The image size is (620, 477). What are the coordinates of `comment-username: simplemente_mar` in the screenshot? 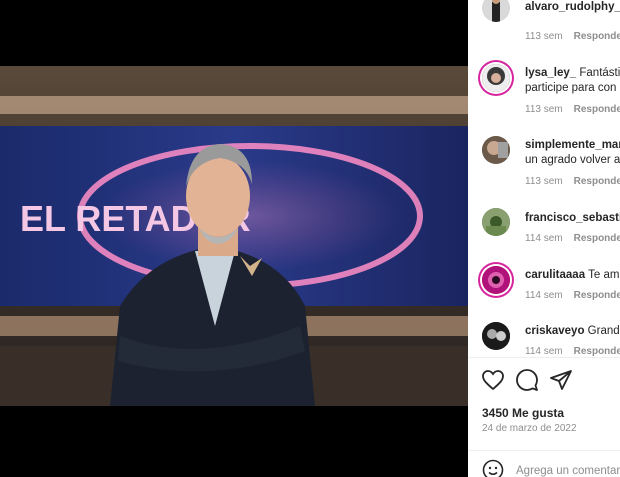 It's located at (572, 145).